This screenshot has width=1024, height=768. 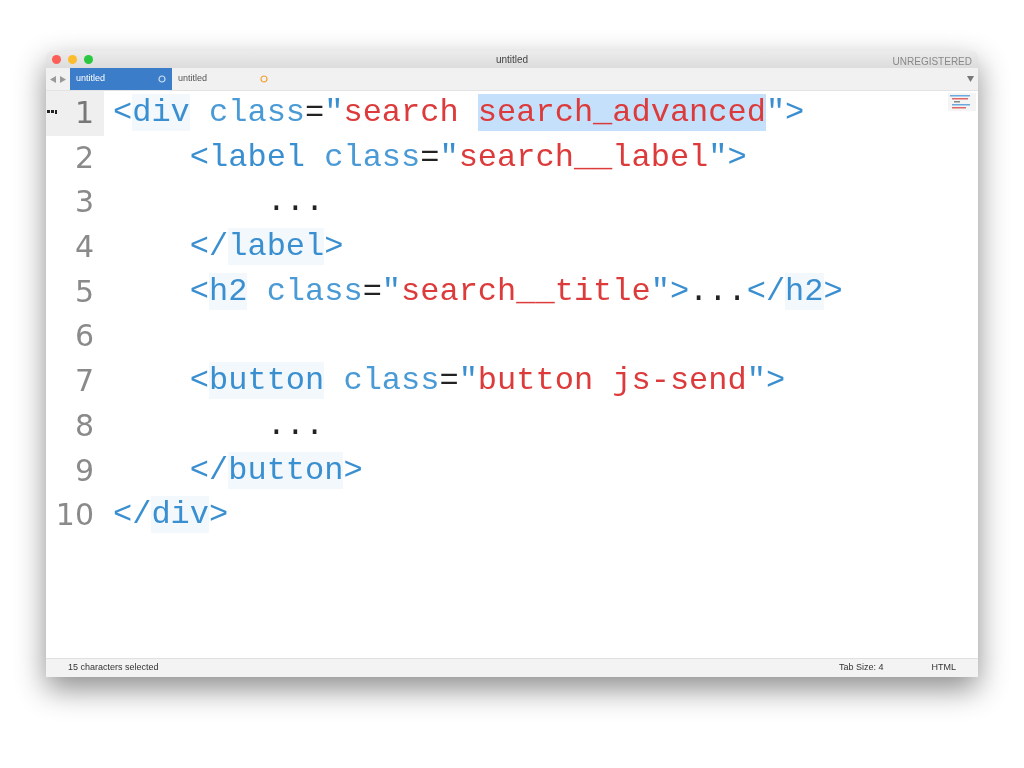 What do you see at coordinates (266, 247) in the screenshot?
I see `code-line: </label>` at bounding box center [266, 247].